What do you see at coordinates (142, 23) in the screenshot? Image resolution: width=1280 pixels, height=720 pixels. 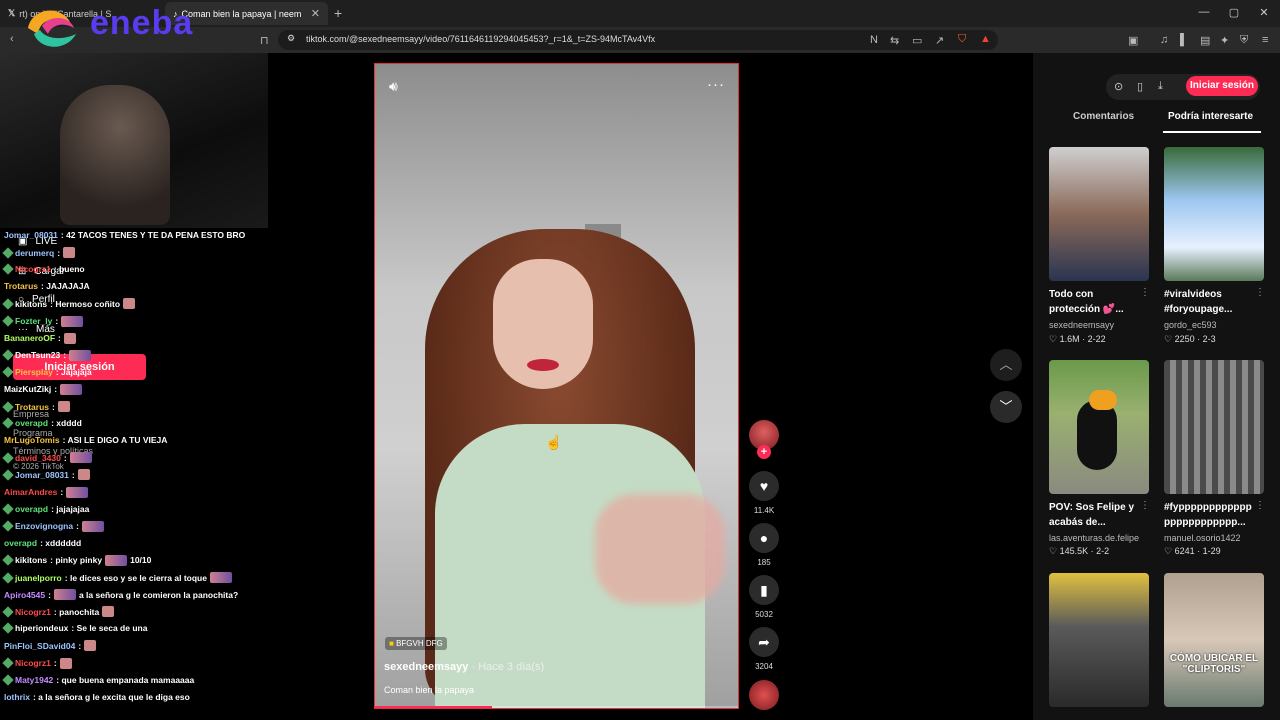 I see `eneba-logo-text: eneba` at bounding box center [142, 23].